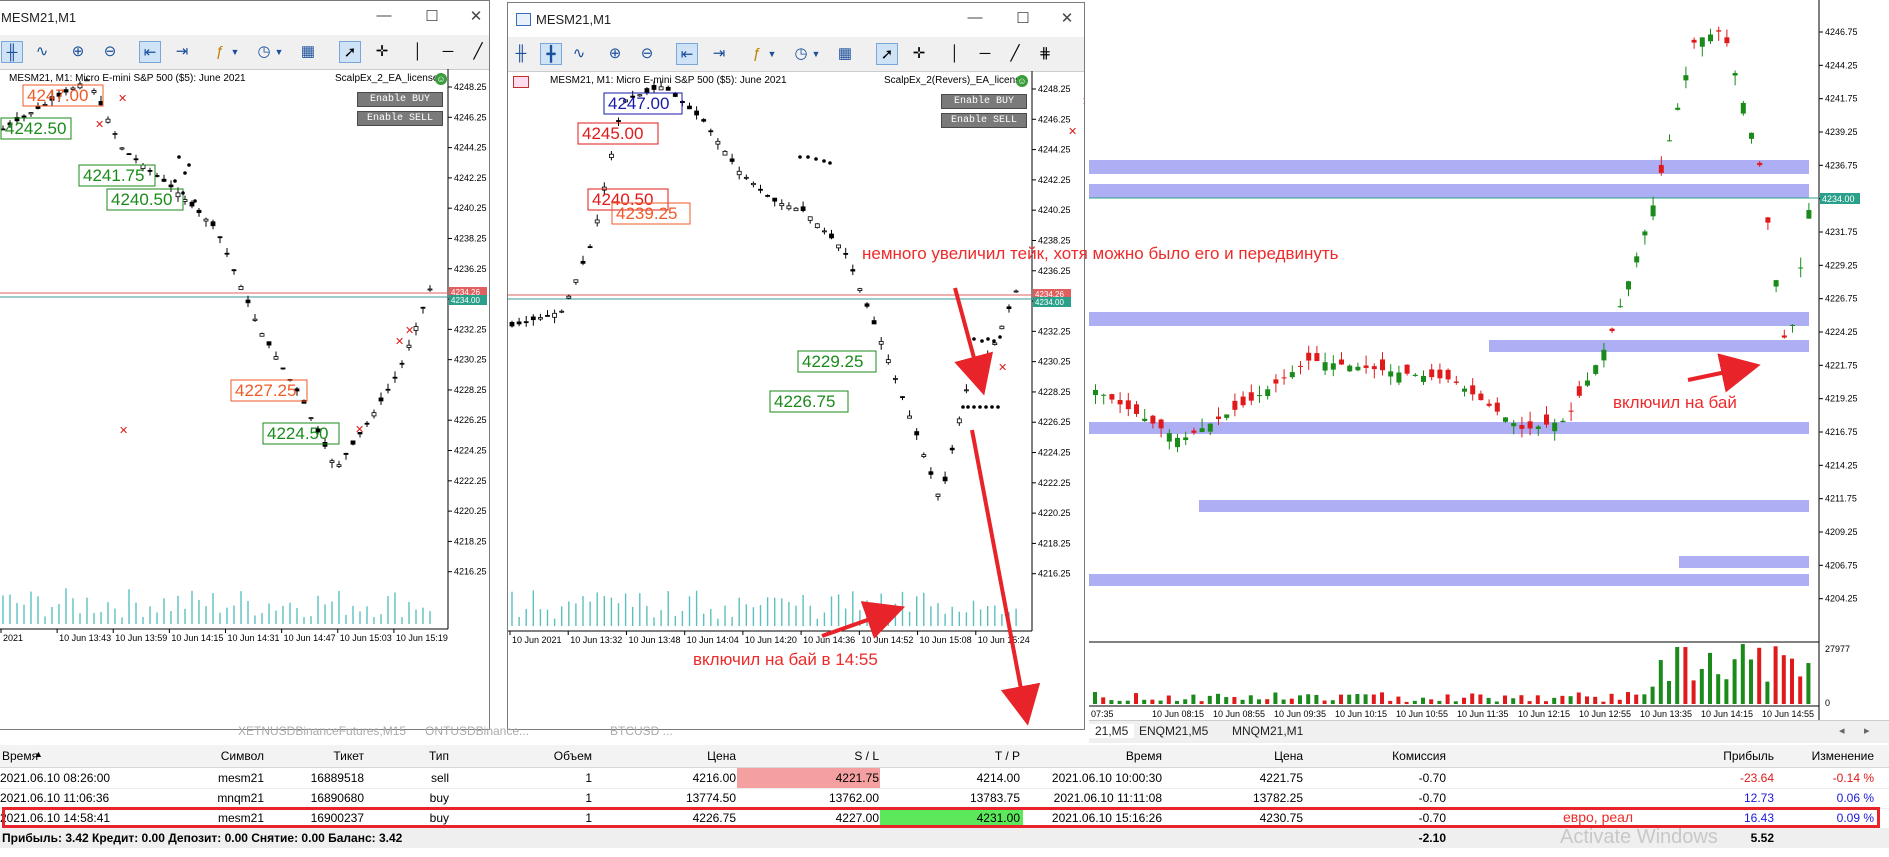 This screenshot has width=1889, height=857. I want to click on background-tab: XETNUSDBinanceFutures,M15, so click(322, 731).